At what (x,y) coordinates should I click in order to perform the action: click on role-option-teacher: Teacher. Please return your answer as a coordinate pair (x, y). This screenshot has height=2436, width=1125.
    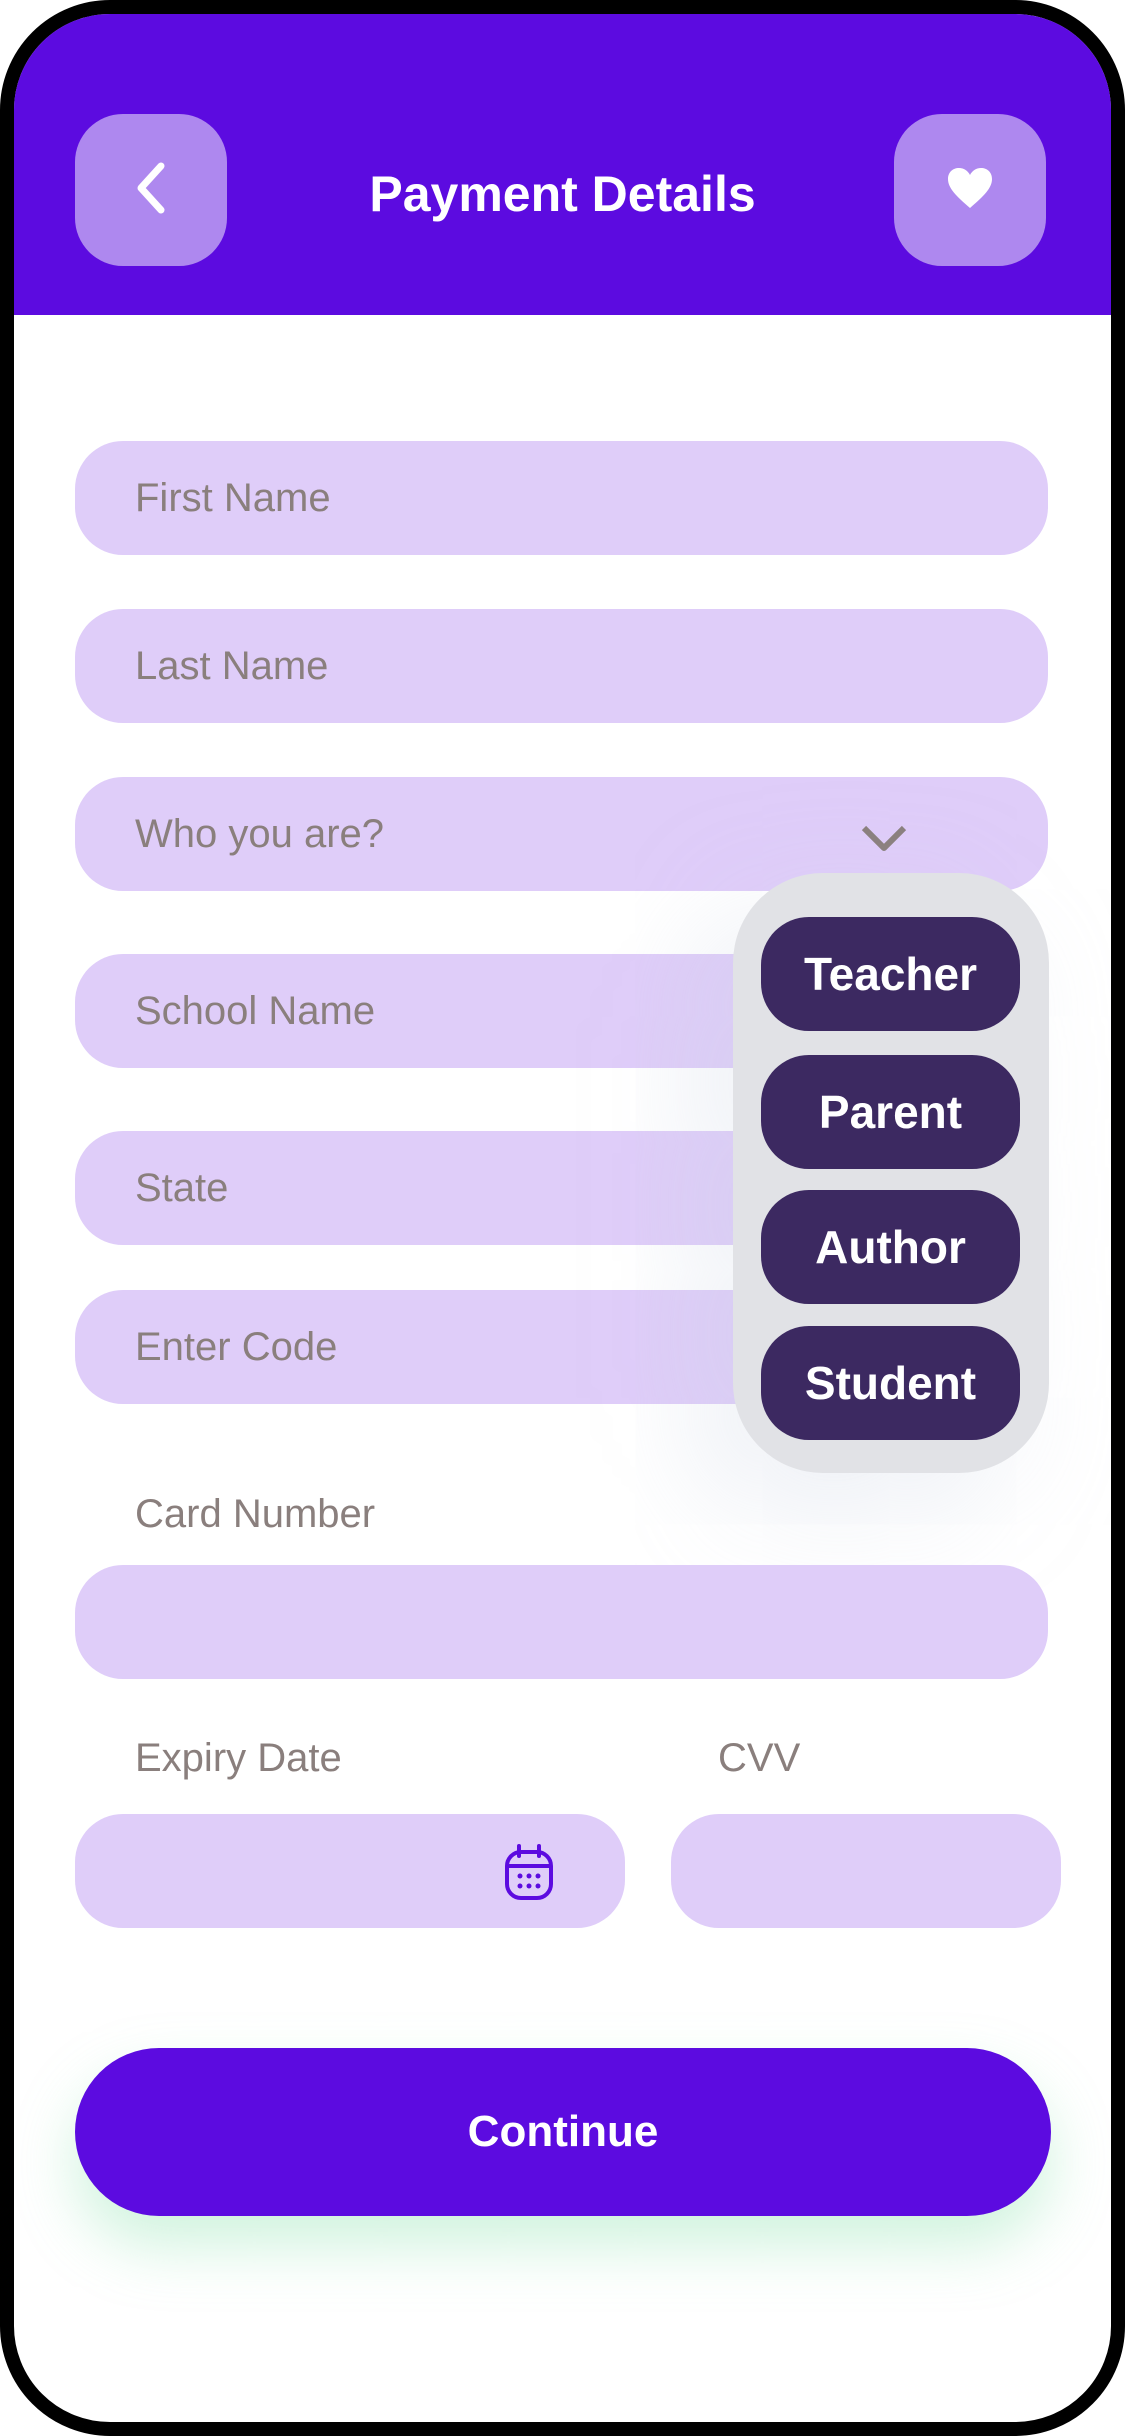
    Looking at the image, I should click on (890, 974).